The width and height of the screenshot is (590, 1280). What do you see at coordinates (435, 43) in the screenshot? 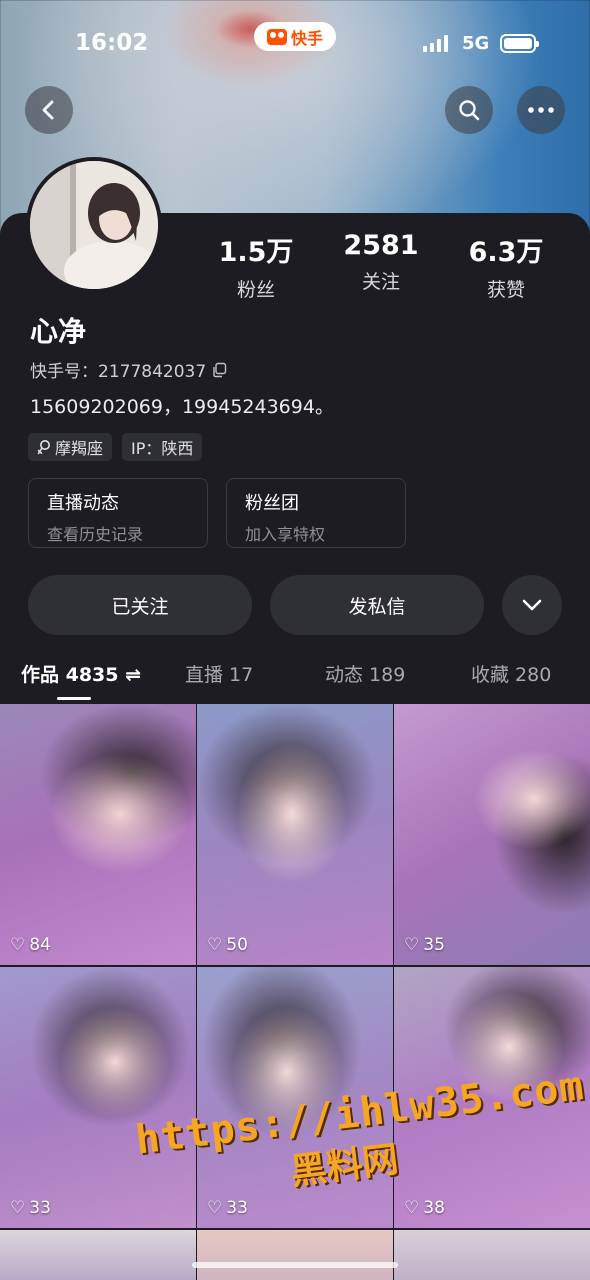
I see `signal-icon` at bounding box center [435, 43].